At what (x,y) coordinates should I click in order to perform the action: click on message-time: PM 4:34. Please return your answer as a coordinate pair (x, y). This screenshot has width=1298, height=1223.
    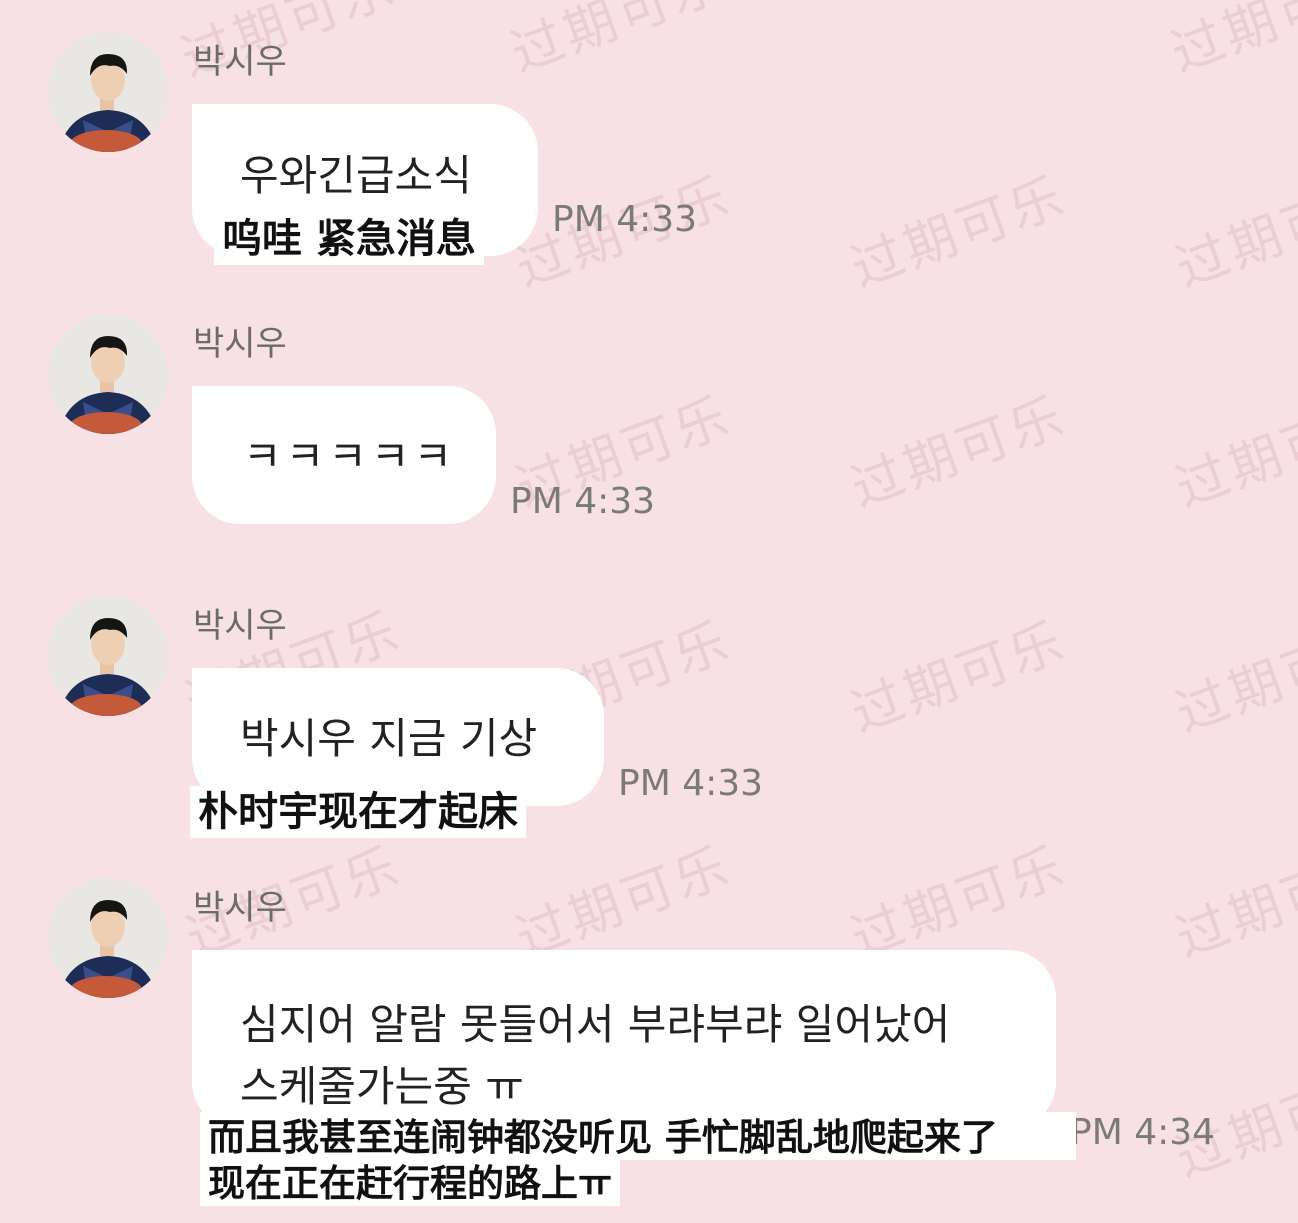
    Looking at the image, I should click on (1143, 1132).